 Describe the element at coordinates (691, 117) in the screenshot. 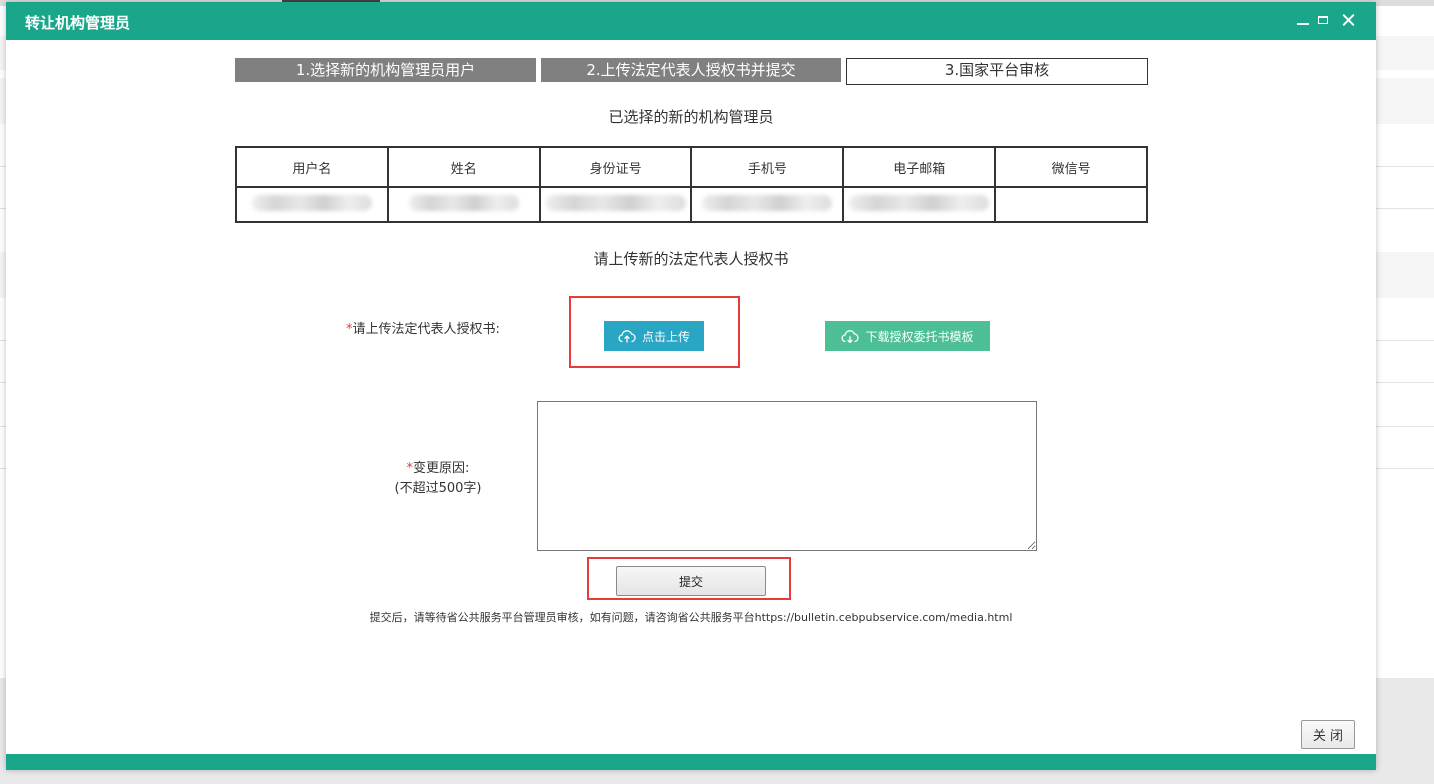

I see `selected-admin-title: 已选择的新的机构管理员` at that location.